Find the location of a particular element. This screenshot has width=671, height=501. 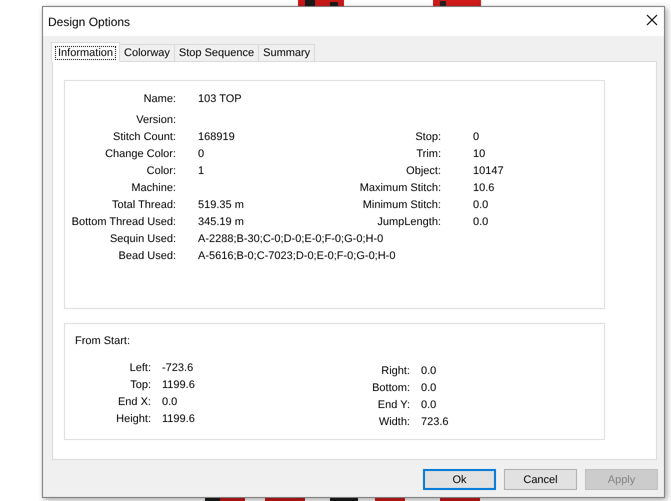

tab: Colorway is located at coordinates (147, 52).